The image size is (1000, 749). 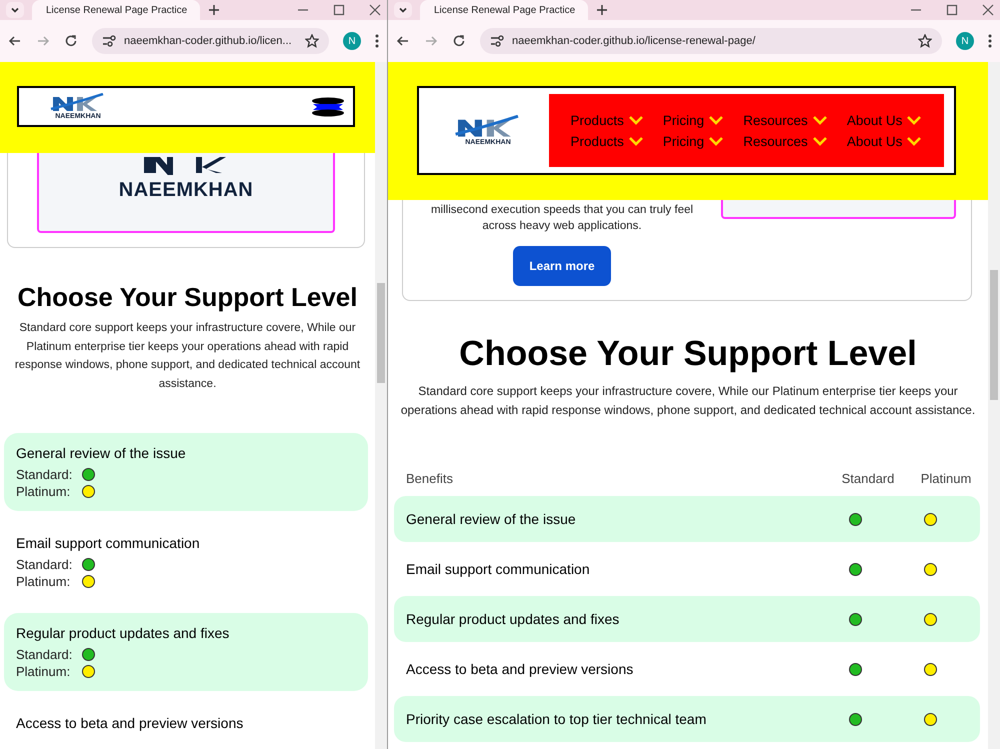 What do you see at coordinates (868, 478) in the screenshot?
I see `column-header: Standard` at bounding box center [868, 478].